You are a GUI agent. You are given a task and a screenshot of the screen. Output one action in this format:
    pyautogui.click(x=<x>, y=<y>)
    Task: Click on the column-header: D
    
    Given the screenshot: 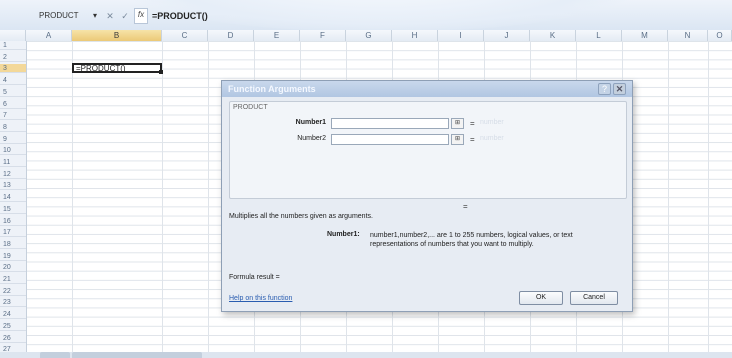 What is the action you would take?
    pyautogui.click(x=231, y=35)
    